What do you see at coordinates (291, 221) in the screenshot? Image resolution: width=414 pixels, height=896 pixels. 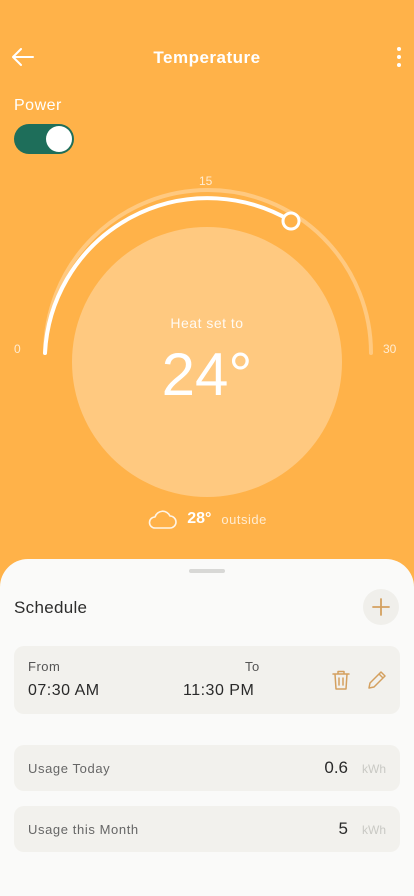 I see `dial-handle` at bounding box center [291, 221].